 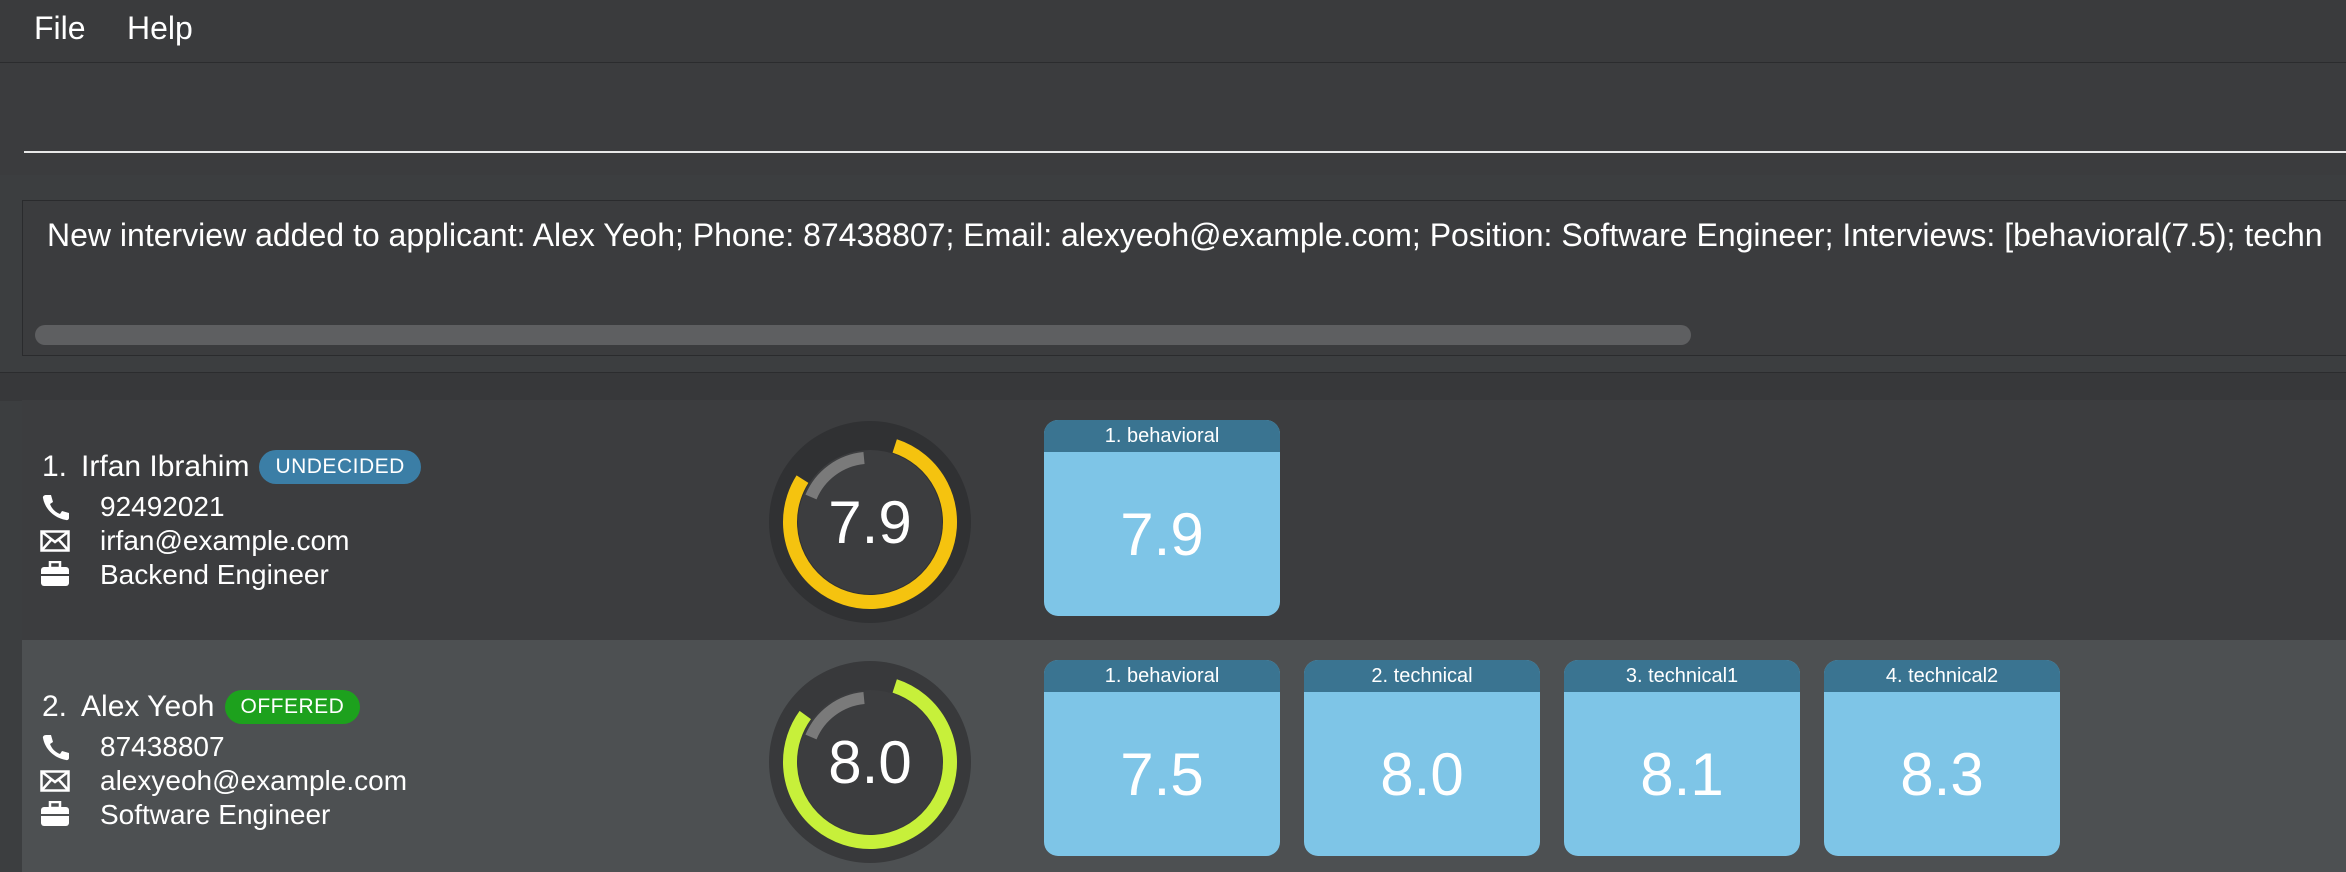 I want to click on result-horizontal-scrollbar, so click(x=863, y=335).